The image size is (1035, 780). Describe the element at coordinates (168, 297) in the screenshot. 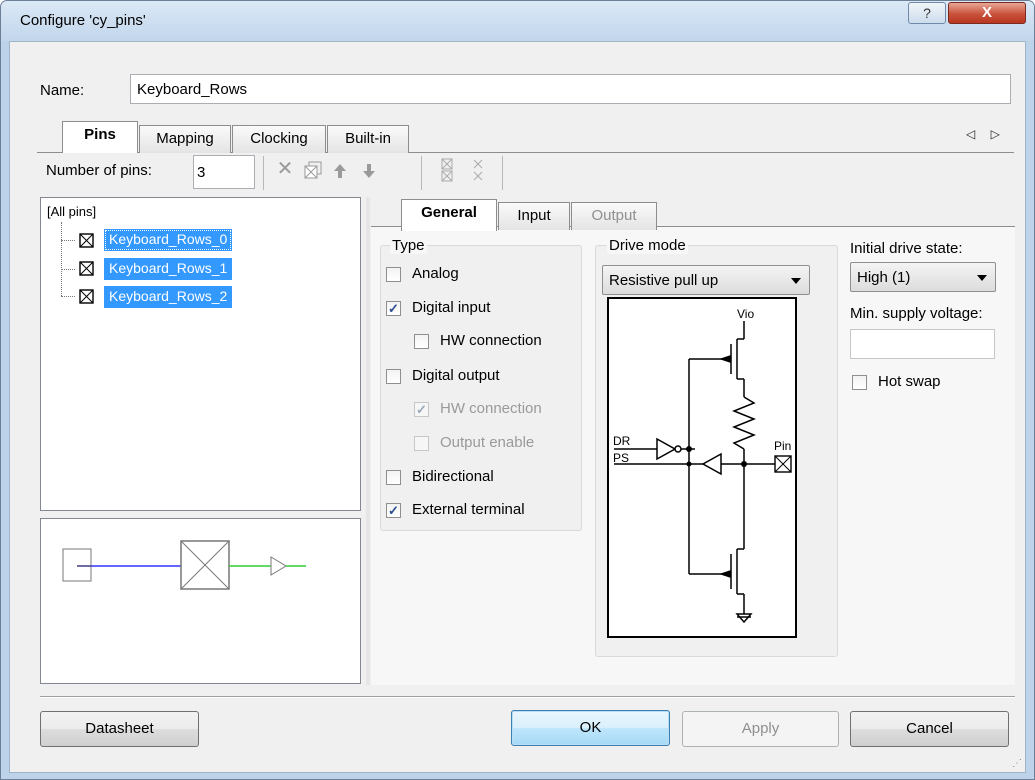

I see `tree-item-pin-2: Keyboard_Rows_2` at that location.